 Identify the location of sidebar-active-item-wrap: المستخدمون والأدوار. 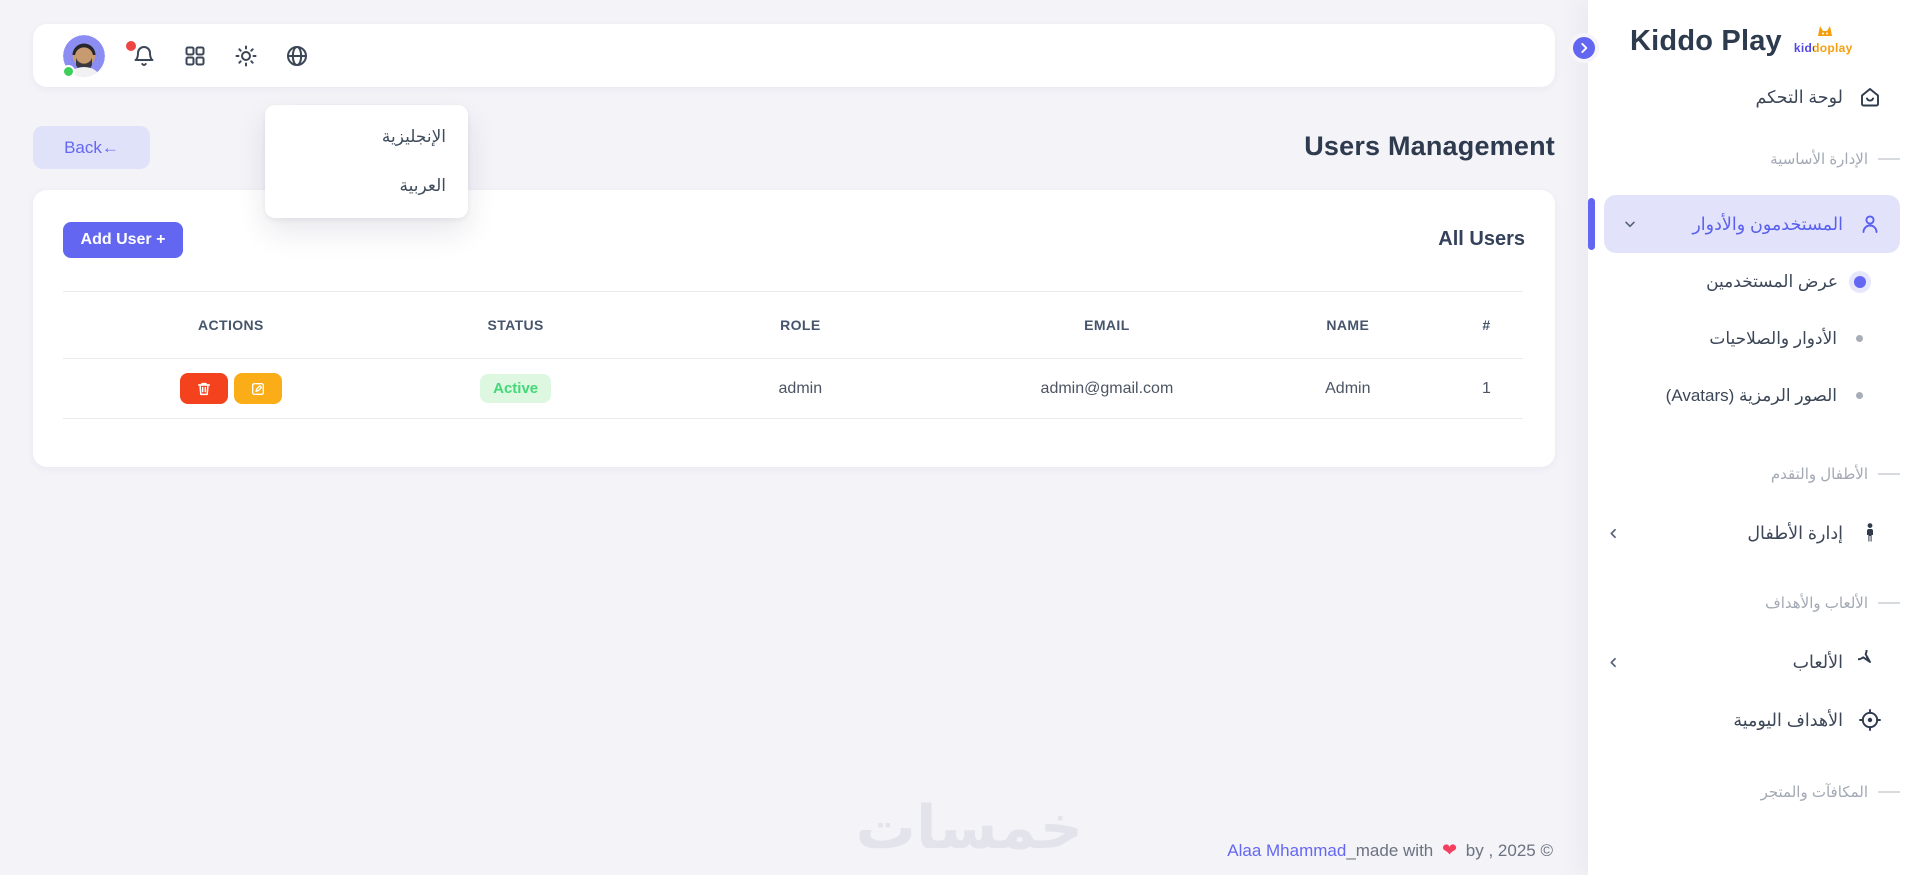
(1752, 224).